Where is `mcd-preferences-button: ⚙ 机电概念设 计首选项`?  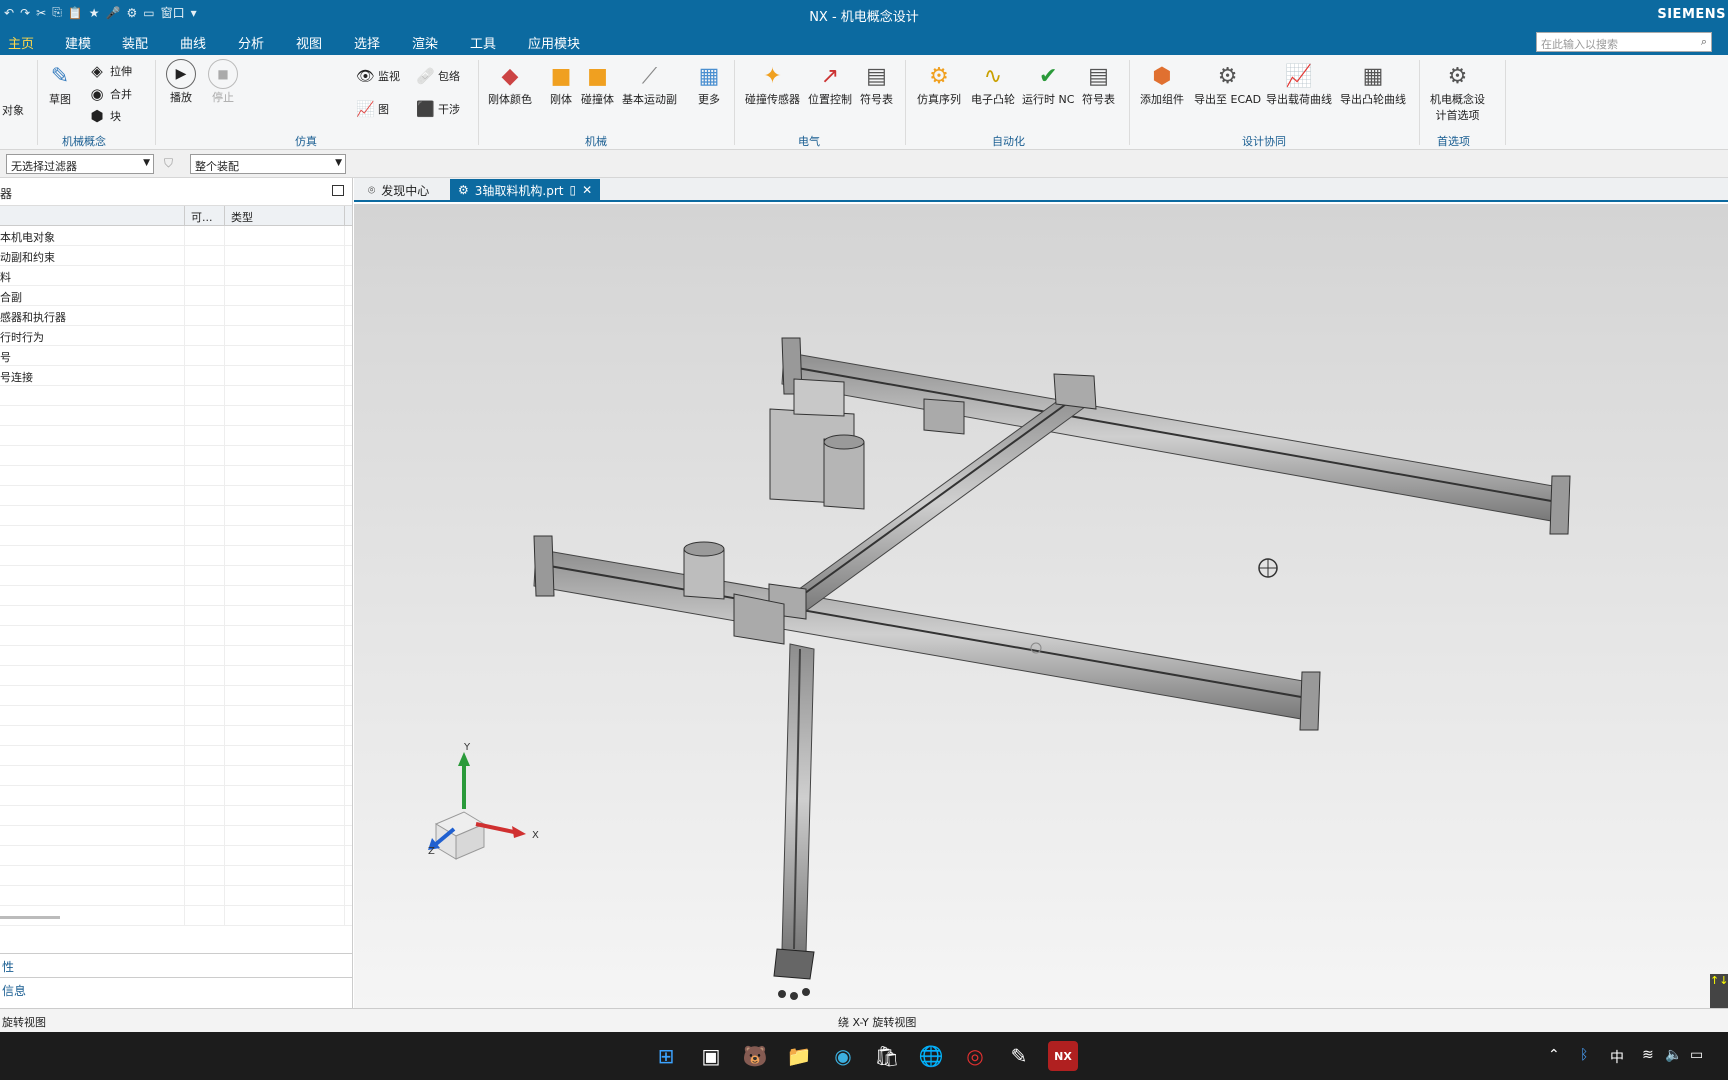
mcd-preferences-button: ⚙ 机电概念设 计首选项 is located at coordinates (1457, 92).